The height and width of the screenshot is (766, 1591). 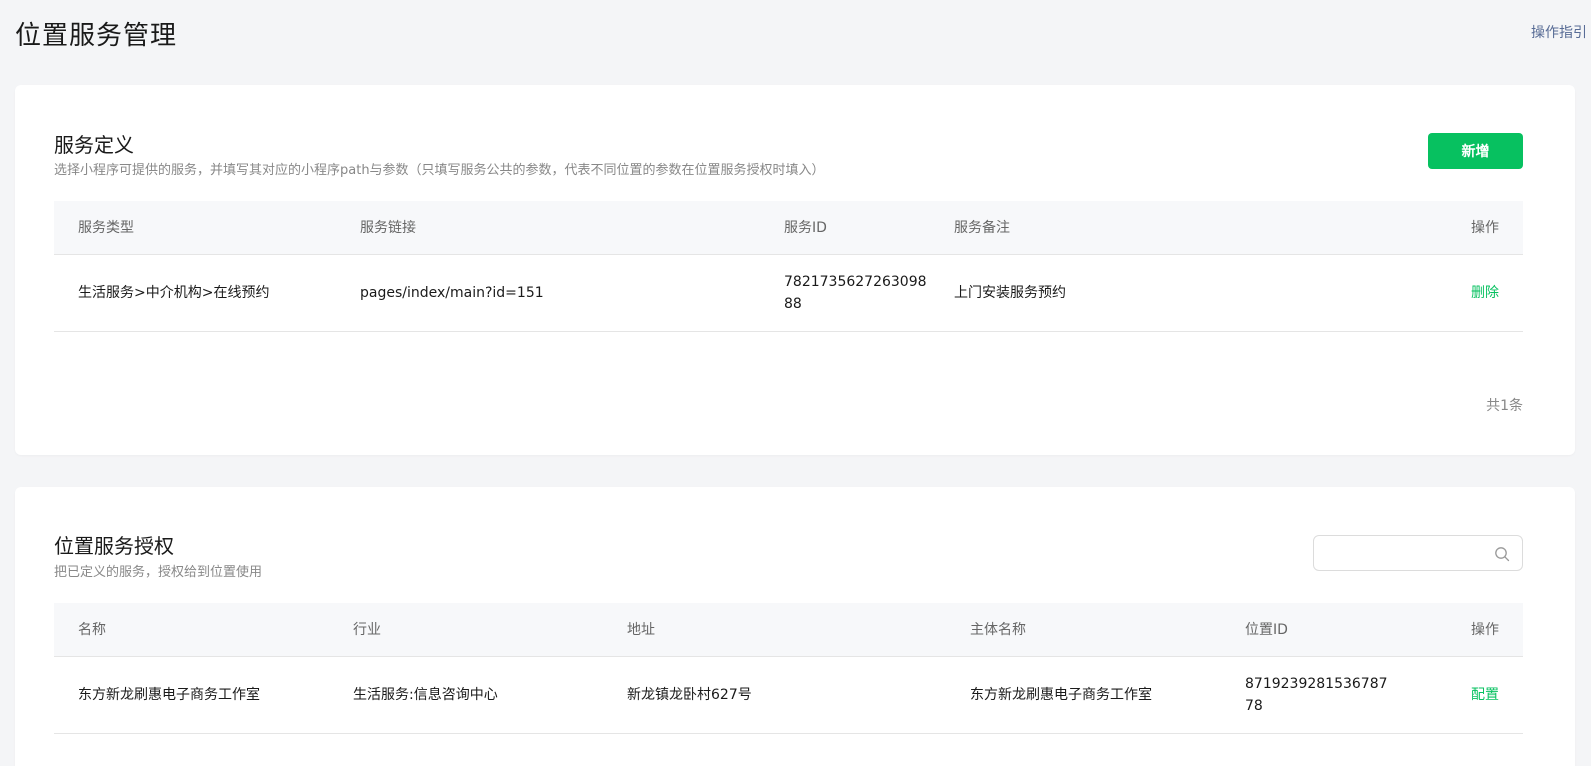 I want to click on column-header-address: 地址, so click(x=774, y=630).